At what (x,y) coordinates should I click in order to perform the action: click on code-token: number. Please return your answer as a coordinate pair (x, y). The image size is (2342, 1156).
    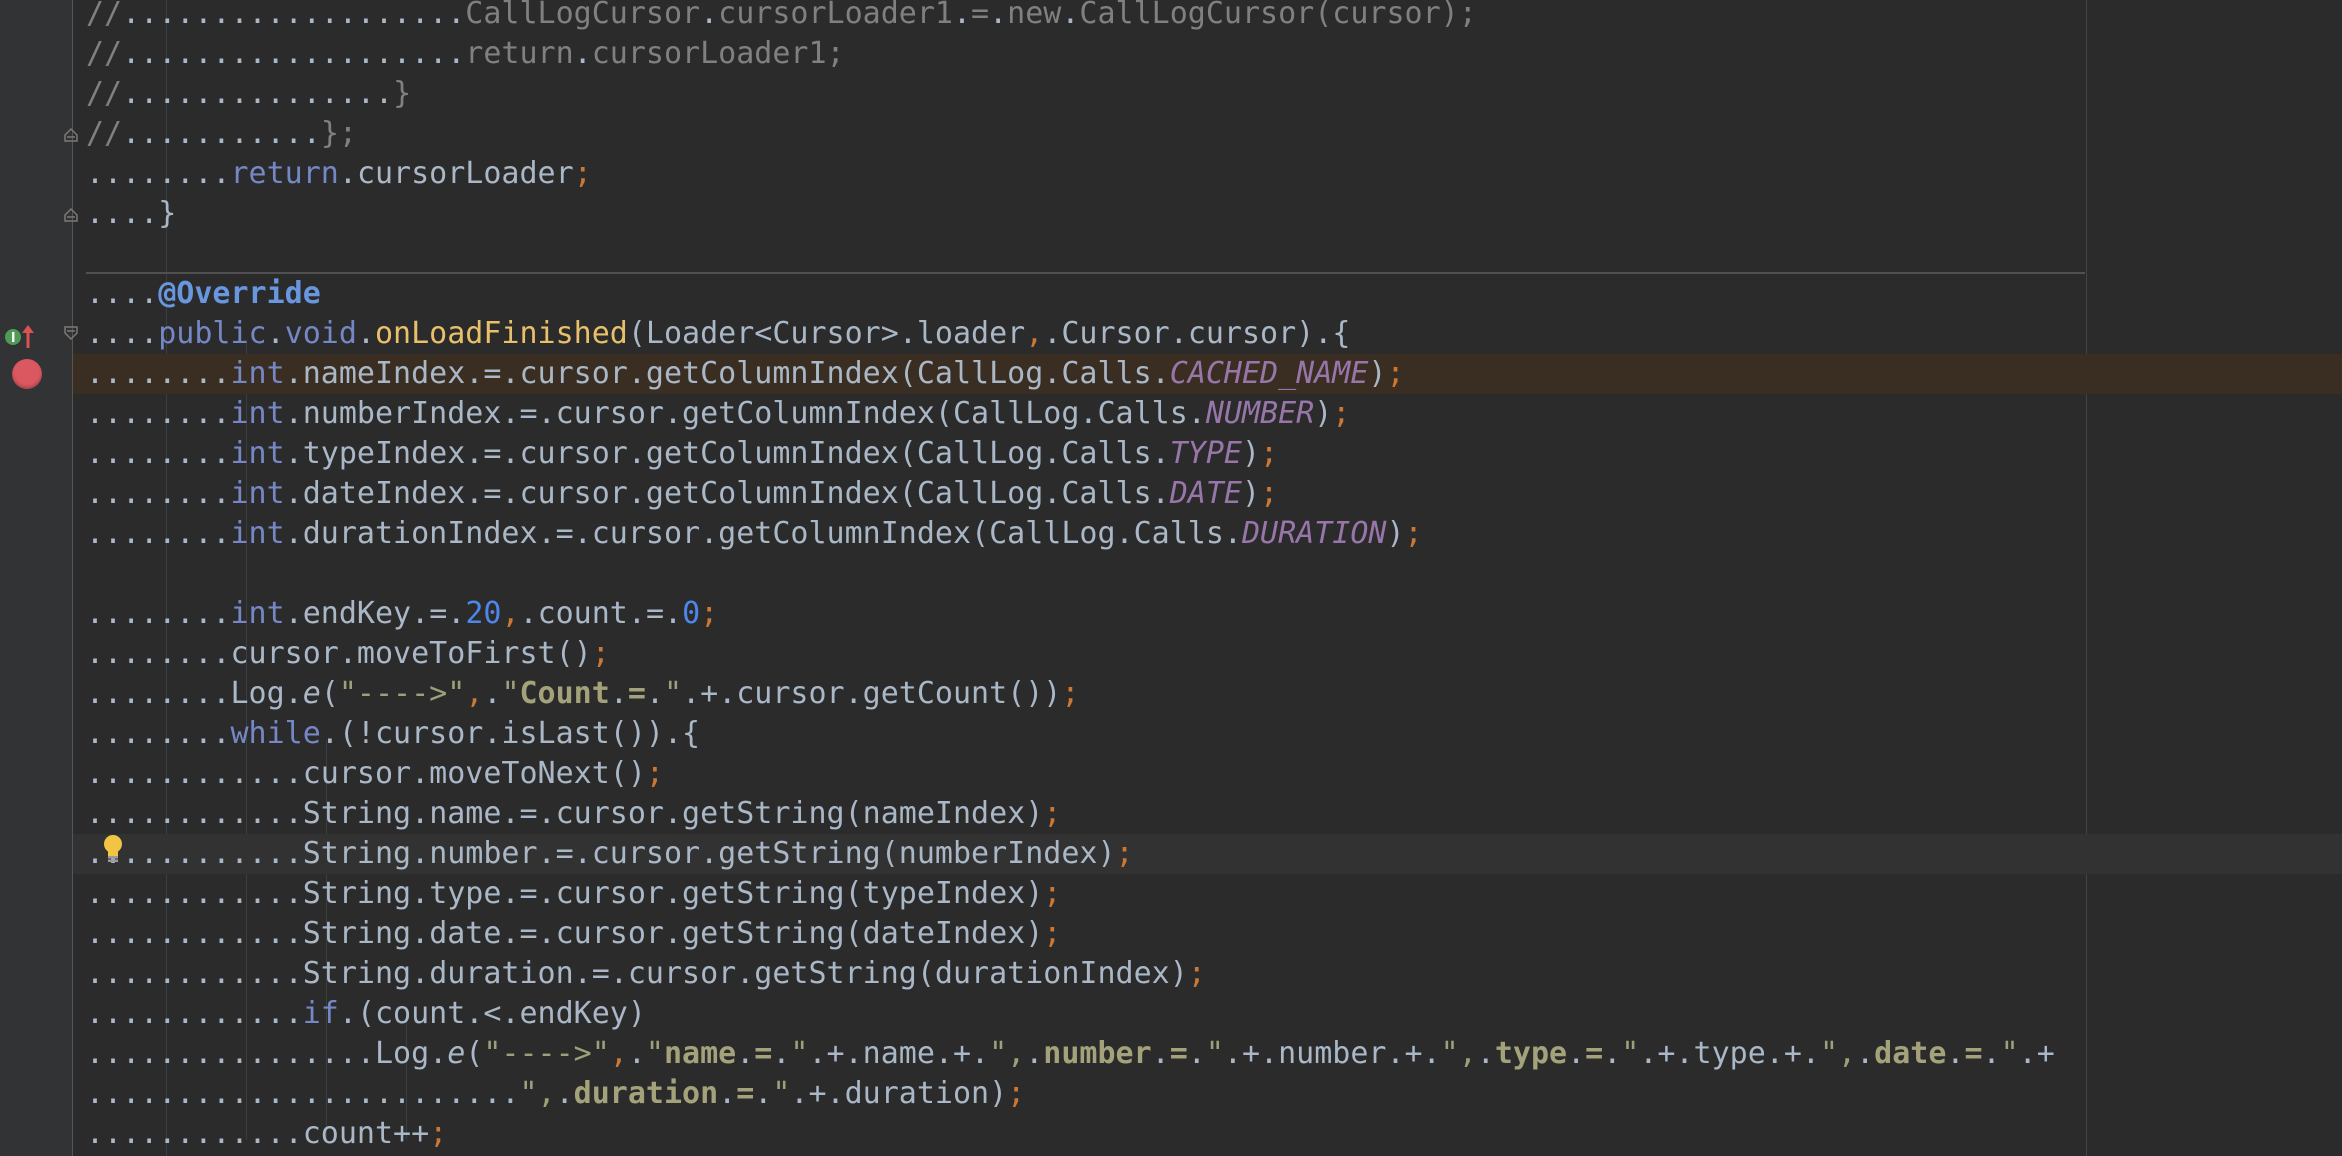
    Looking at the image, I should click on (1332, 1053).